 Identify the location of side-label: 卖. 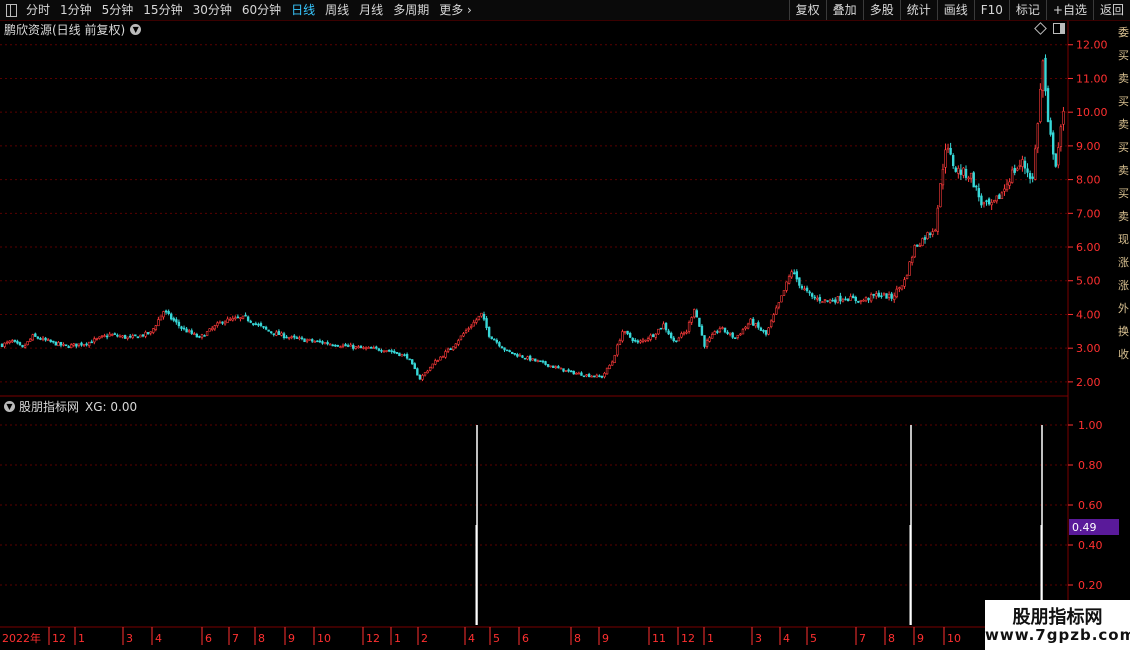
(1123, 216).